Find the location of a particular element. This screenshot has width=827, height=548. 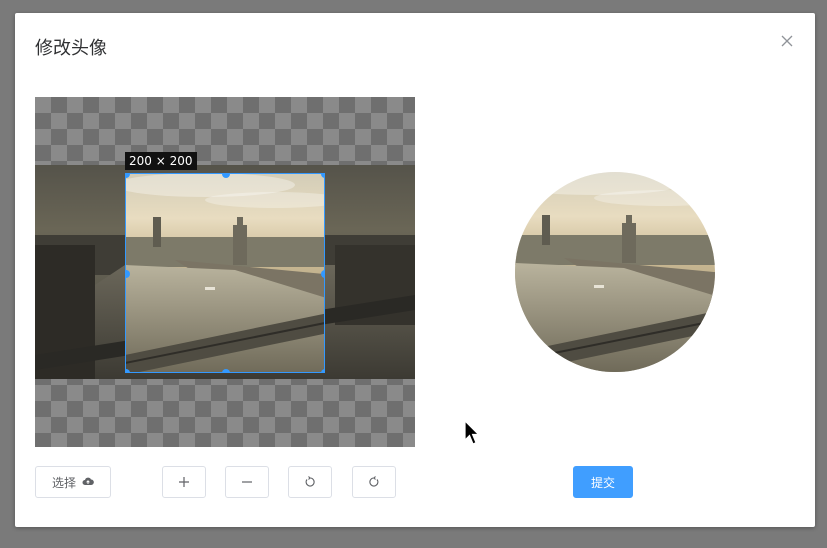

submit-button: 提交 is located at coordinates (603, 482).